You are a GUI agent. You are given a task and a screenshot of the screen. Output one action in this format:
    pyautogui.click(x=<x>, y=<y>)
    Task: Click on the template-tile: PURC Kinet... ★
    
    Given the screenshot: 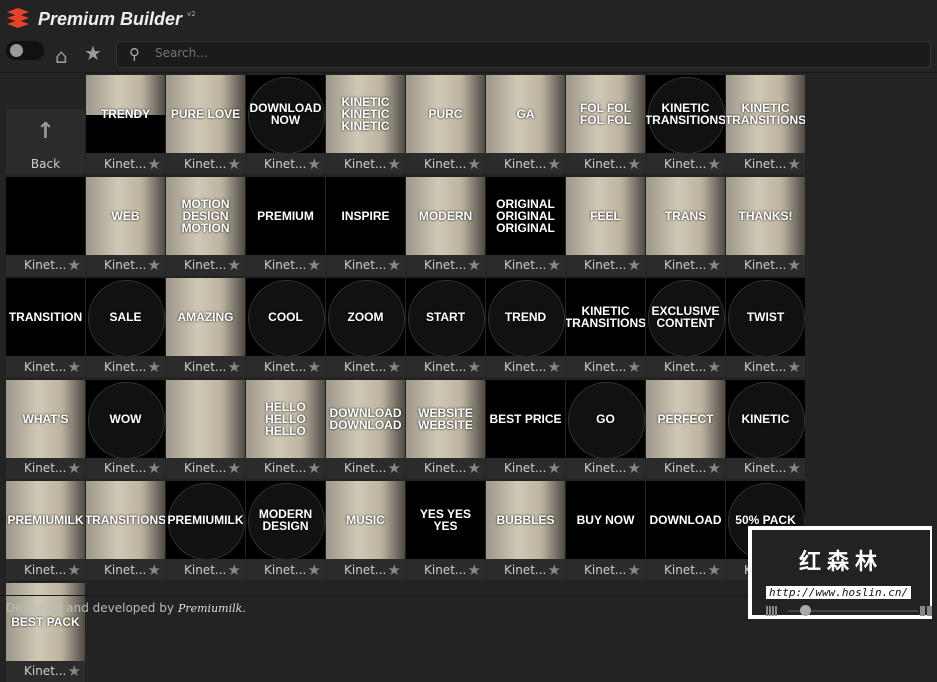 What is the action you would take?
    pyautogui.click(x=445, y=124)
    